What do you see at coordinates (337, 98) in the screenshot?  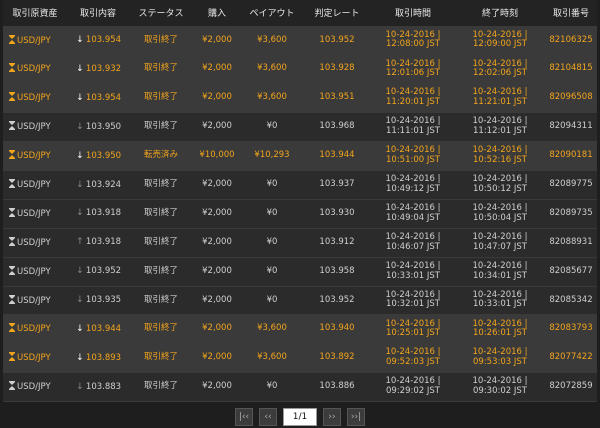 I see `judge-rate-cell: 103.951` at bounding box center [337, 98].